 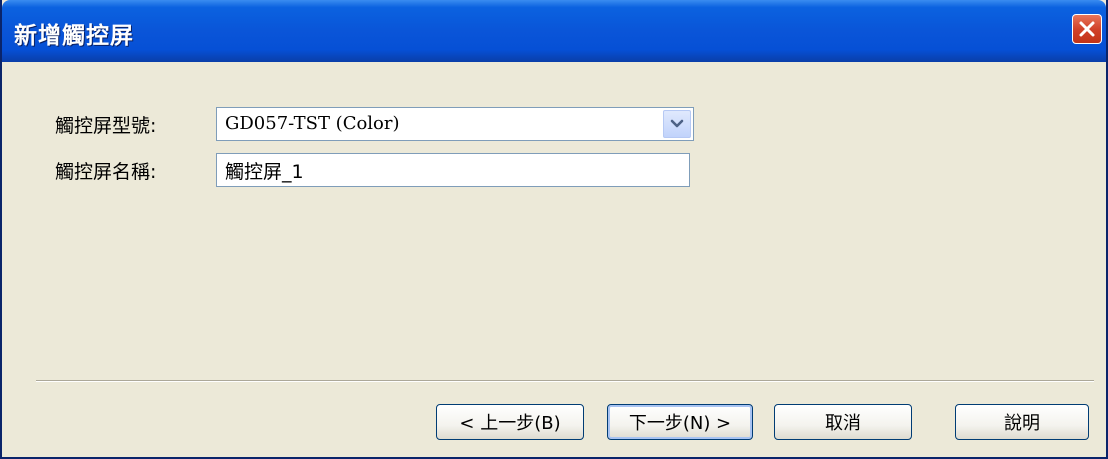 I want to click on dropdown-button, so click(x=677, y=124).